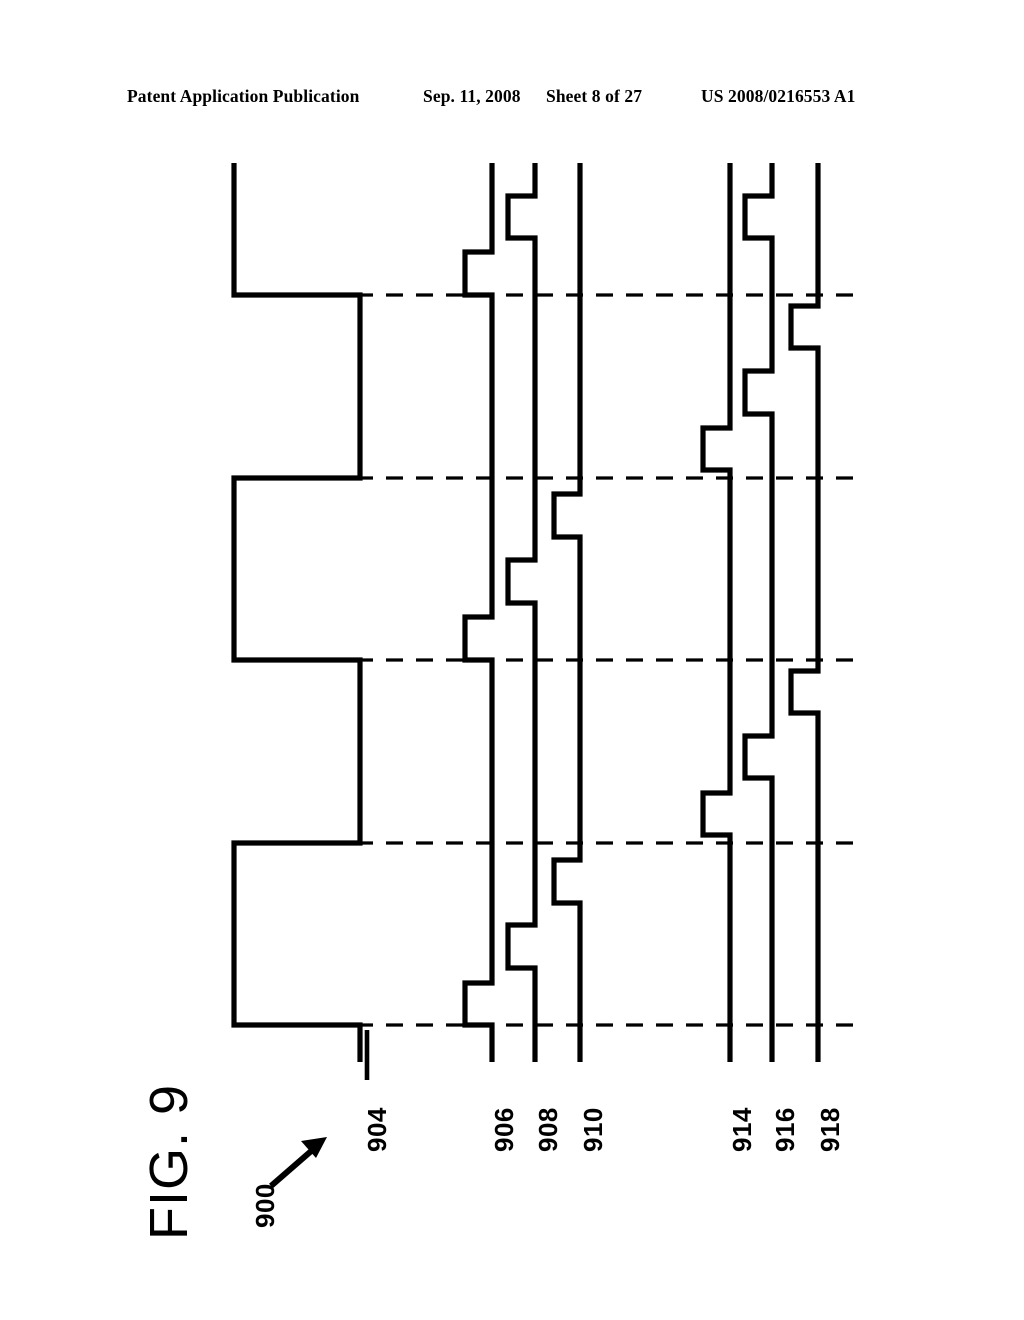  I want to click on waveform-906-trace, so click(478, 612).